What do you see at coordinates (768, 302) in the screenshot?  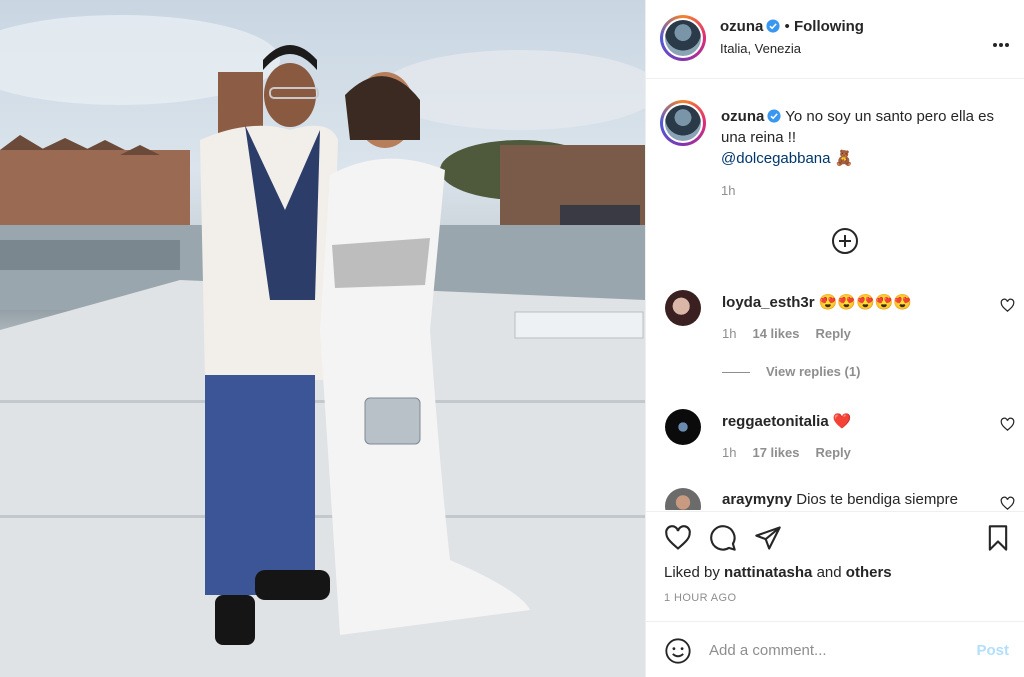 I see `comment-username: loyda_esth3r` at bounding box center [768, 302].